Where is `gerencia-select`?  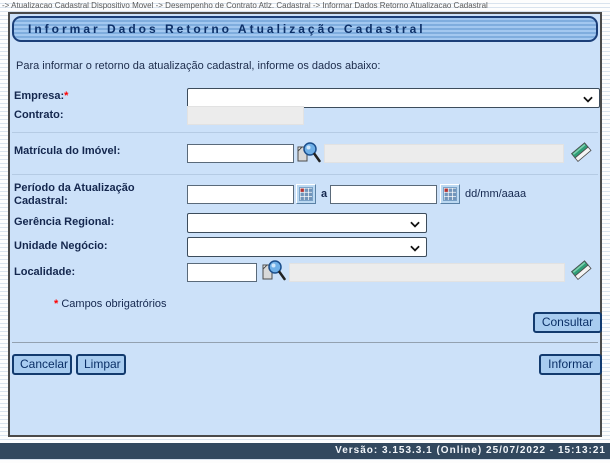
gerencia-select is located at coordinates (307, 223).